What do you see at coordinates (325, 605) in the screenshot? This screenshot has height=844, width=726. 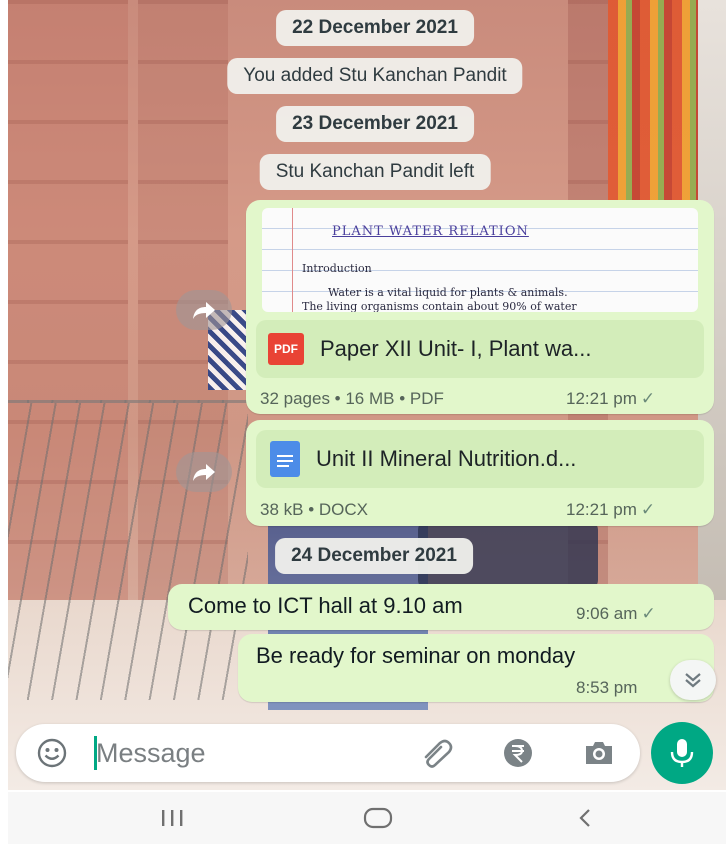 I see `message-text: Come to ICT hall at 9.10 am` at bounding box center [325, 605].